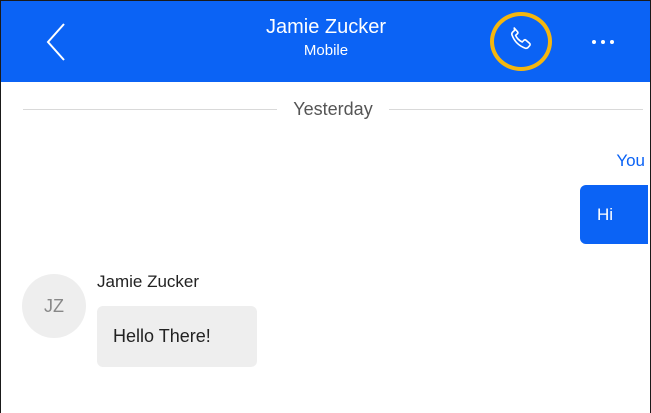  Describe the element at coordinates (594, 42) in the screenshot. I see `more-dots-icon` at that location.